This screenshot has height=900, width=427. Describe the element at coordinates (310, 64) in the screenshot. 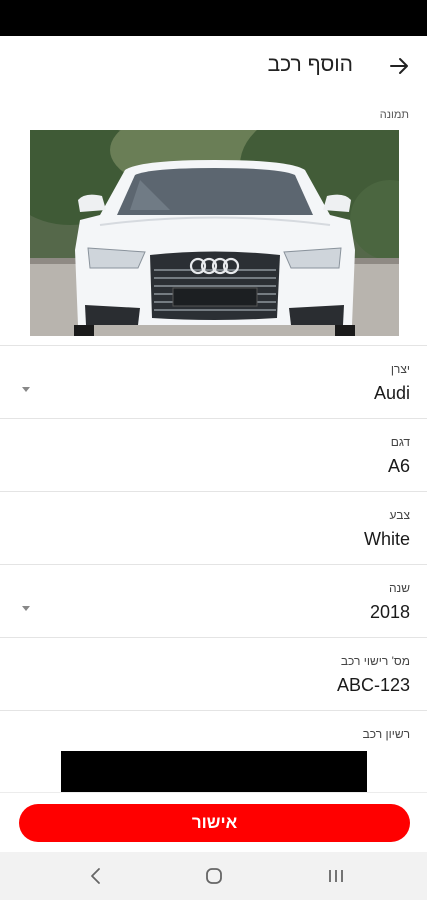

I see `page-title: הוסף רכב` at that location.